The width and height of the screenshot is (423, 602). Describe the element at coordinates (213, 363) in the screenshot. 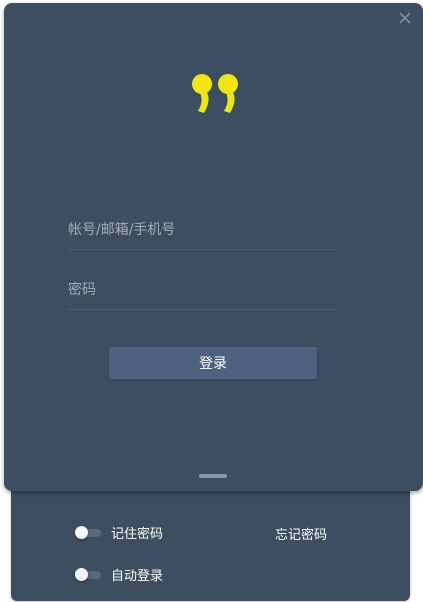

I see `login-button: 登录` at that location.